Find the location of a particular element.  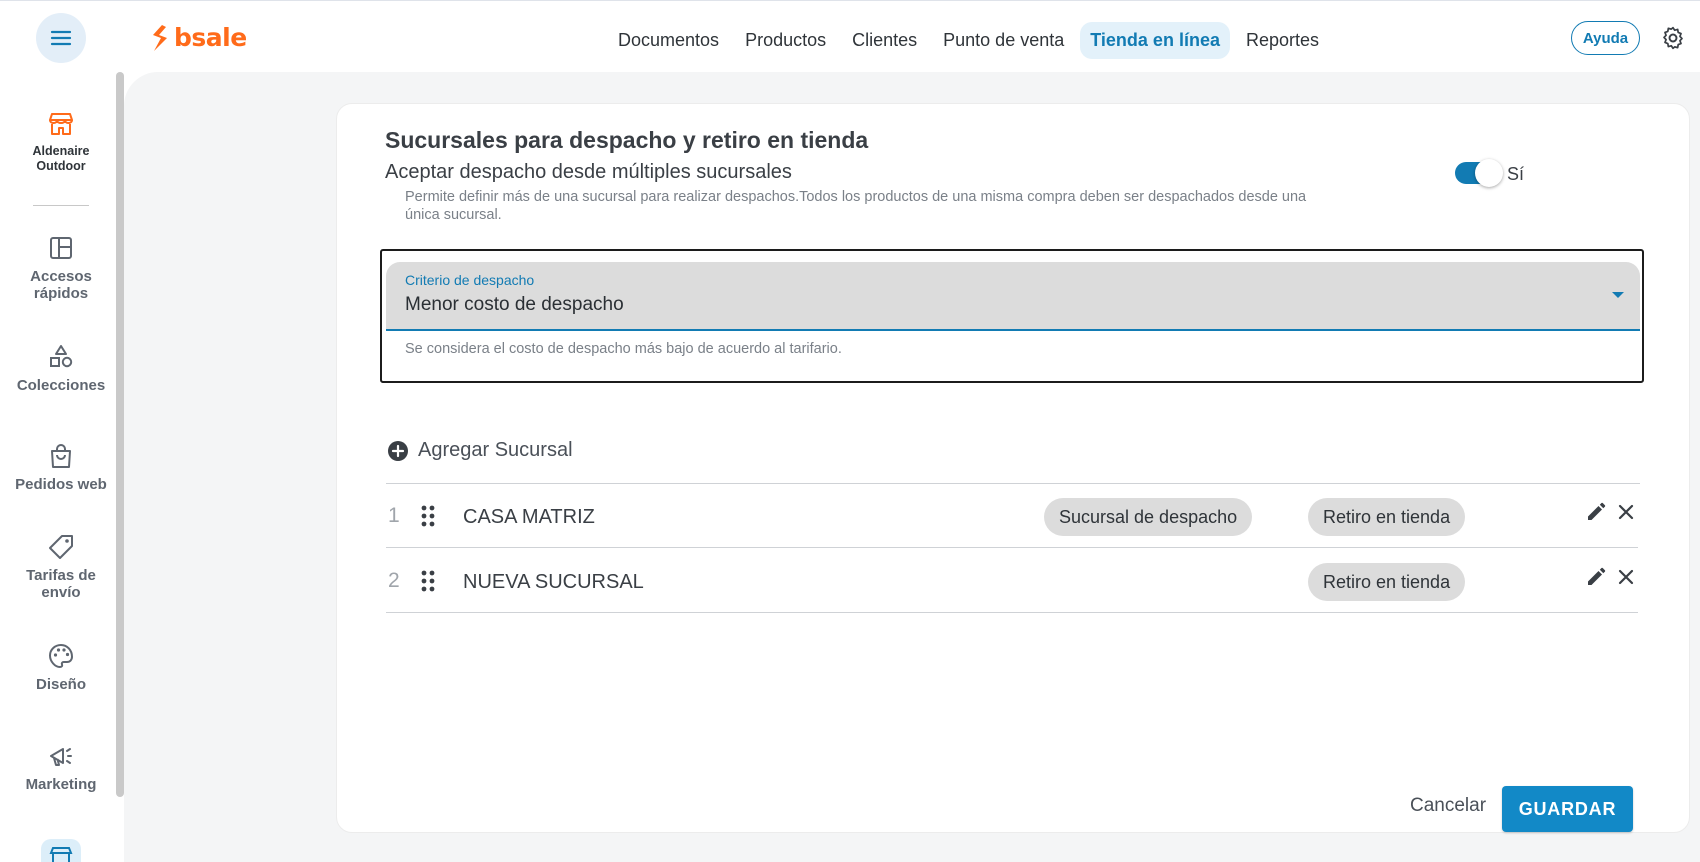

dispatch-branch-chip: Sucursal de despacho is located at coordinates (1148, 517).